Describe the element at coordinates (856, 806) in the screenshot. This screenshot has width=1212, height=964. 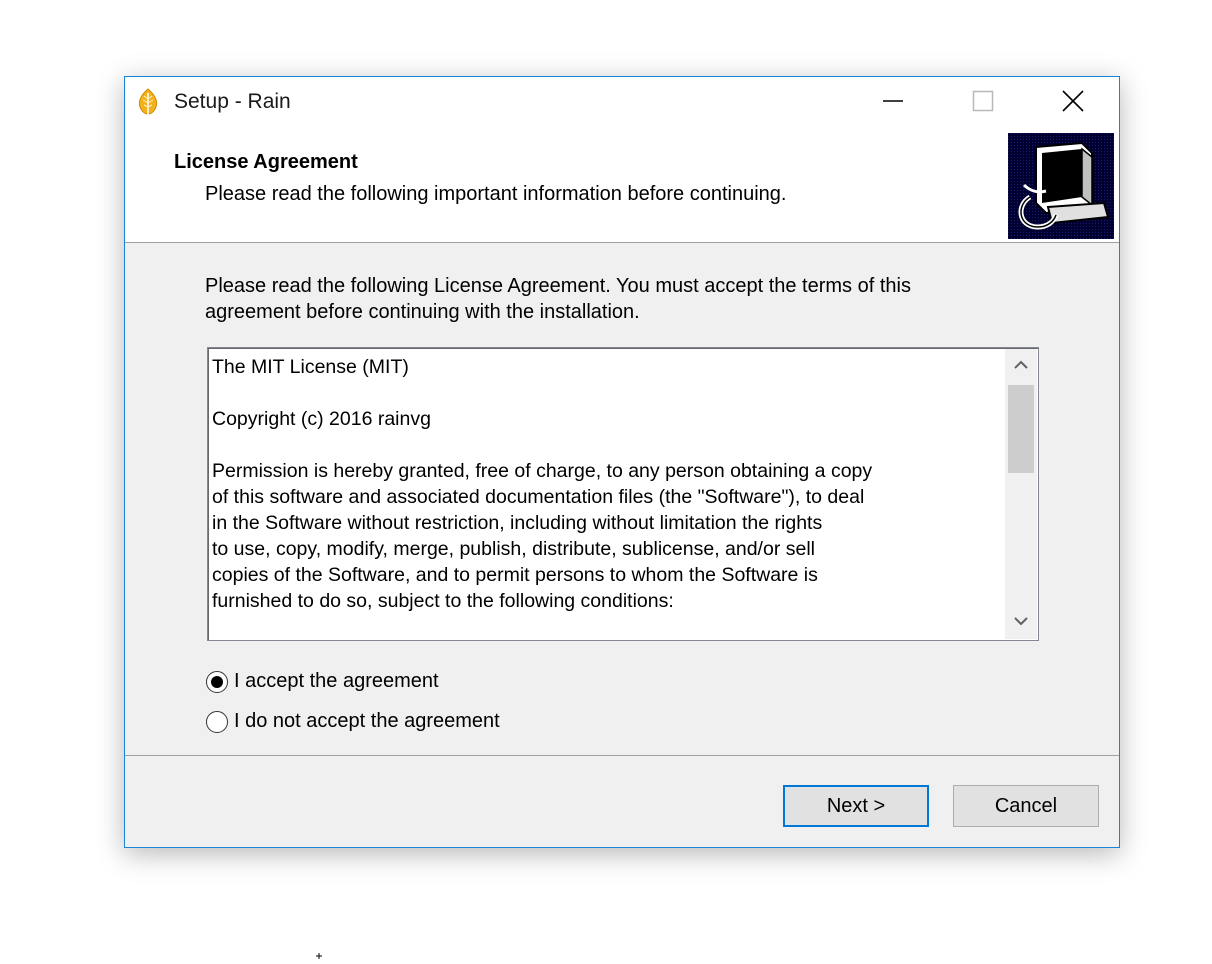
I see `next-button: Next >` at that location.